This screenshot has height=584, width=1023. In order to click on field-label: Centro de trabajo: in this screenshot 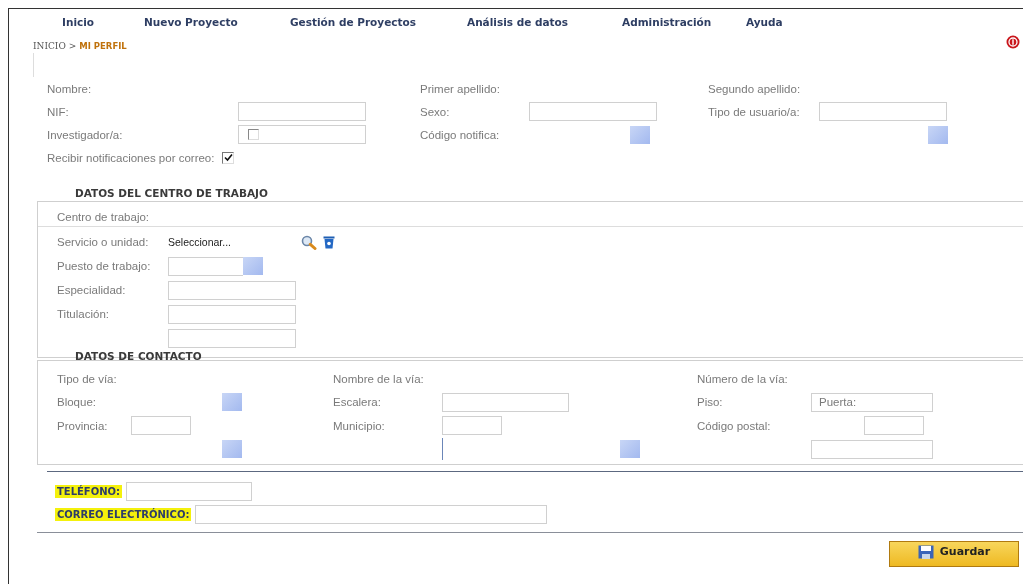, I will do `click(104, 217)`.